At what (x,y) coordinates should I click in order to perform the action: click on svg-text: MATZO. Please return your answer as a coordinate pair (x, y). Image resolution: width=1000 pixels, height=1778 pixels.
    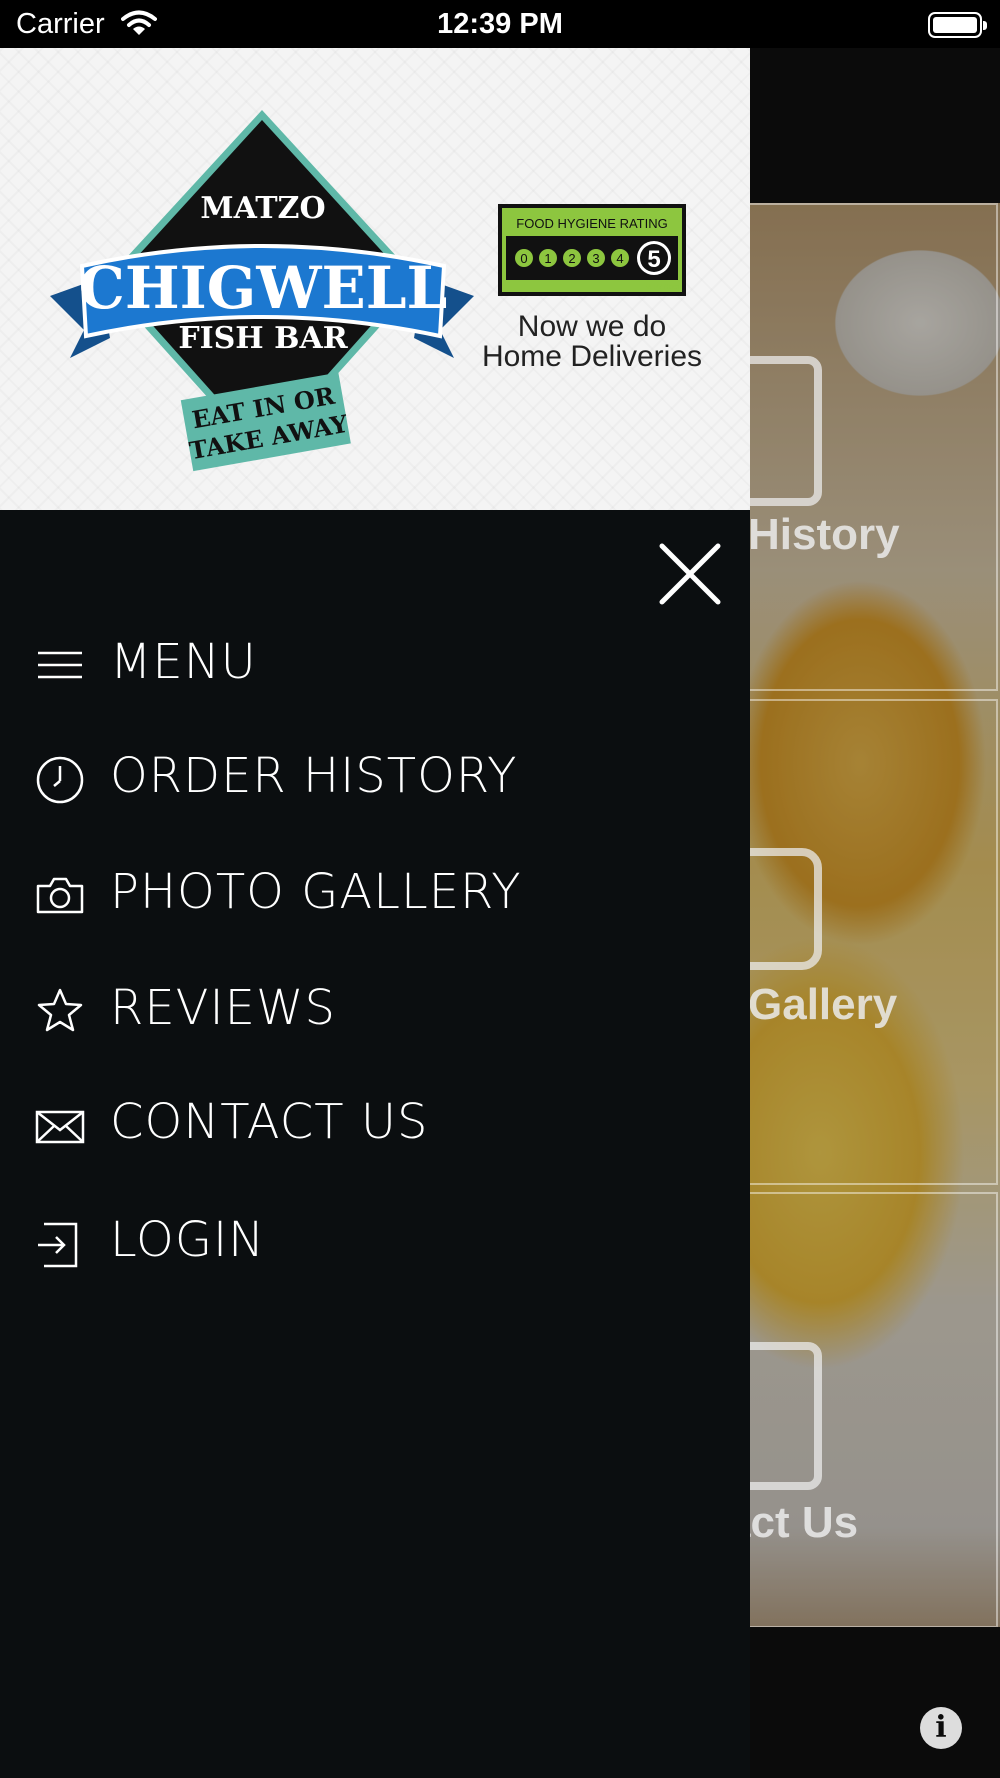
    Looking at the image, I should click on (262, 208).